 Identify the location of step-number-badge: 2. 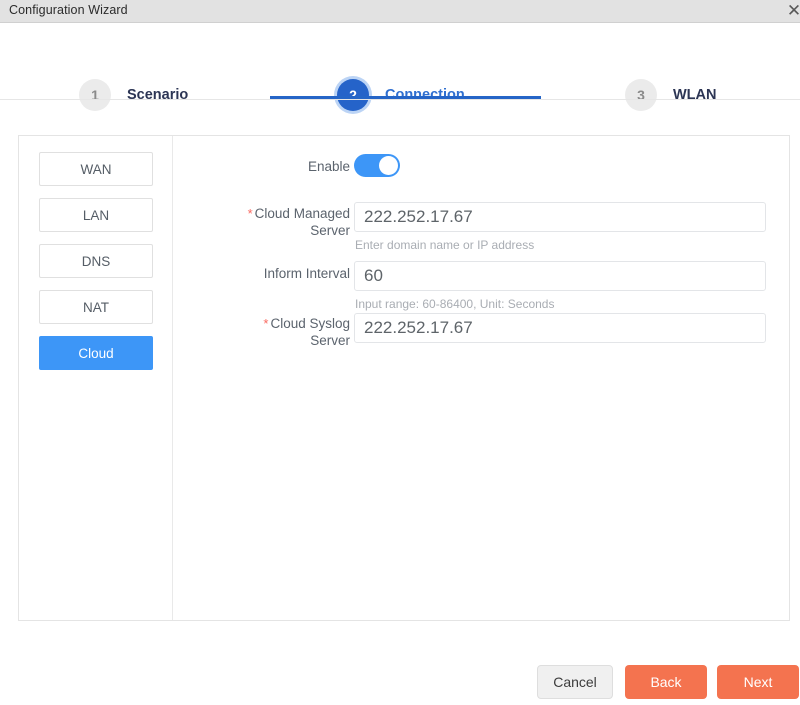
(353, 95).